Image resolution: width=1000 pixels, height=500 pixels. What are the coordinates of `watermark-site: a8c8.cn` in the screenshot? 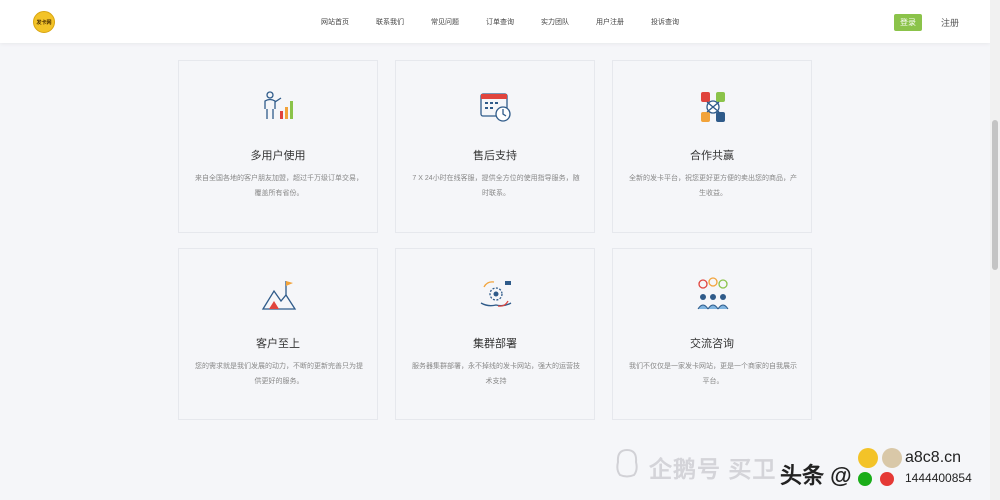 It's located at (933, 457).